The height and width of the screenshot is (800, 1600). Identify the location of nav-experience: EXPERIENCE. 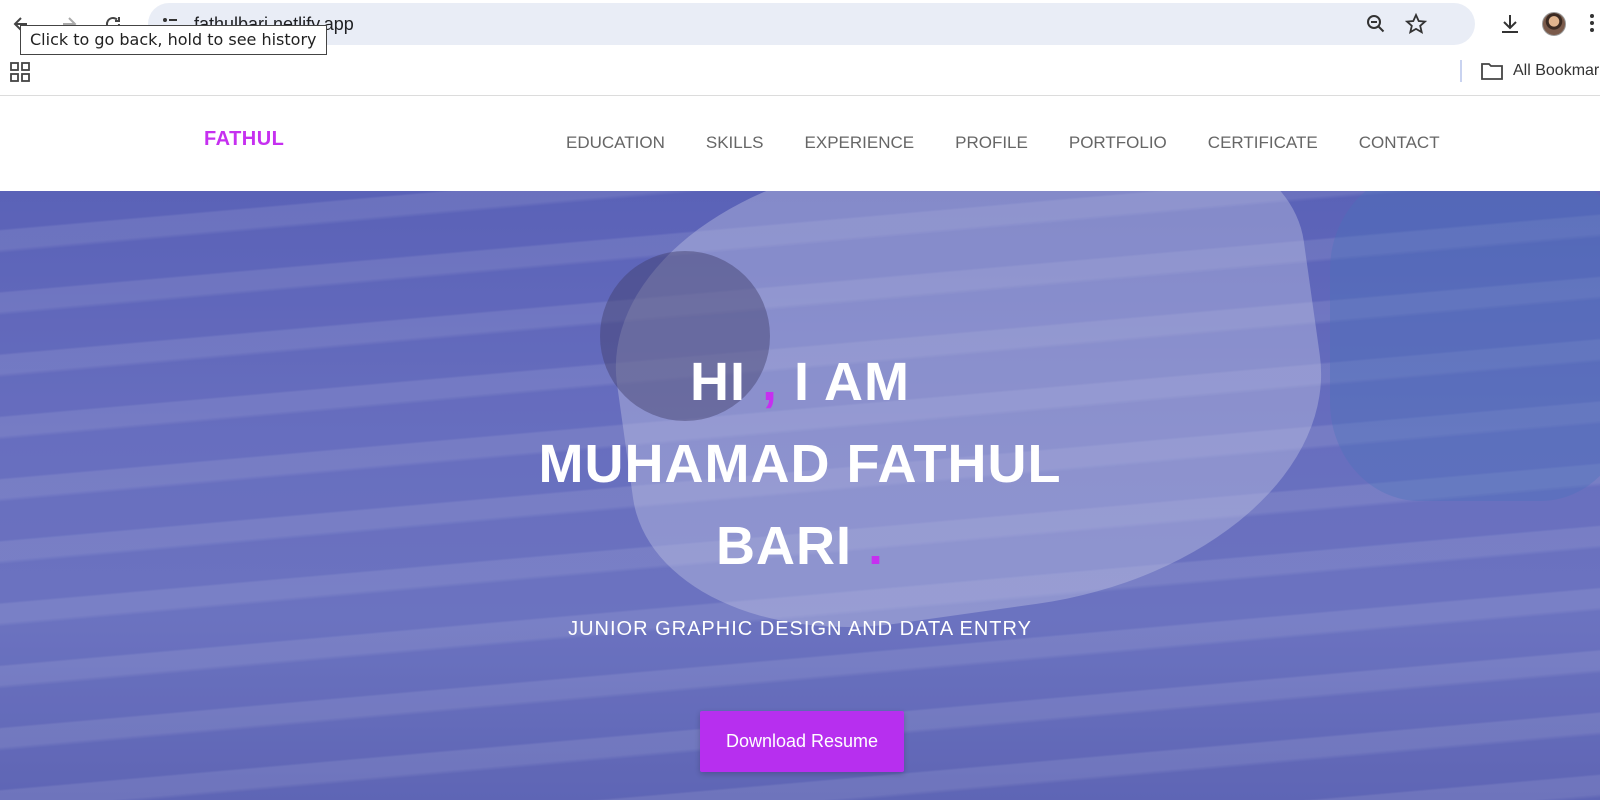
(860, 143).